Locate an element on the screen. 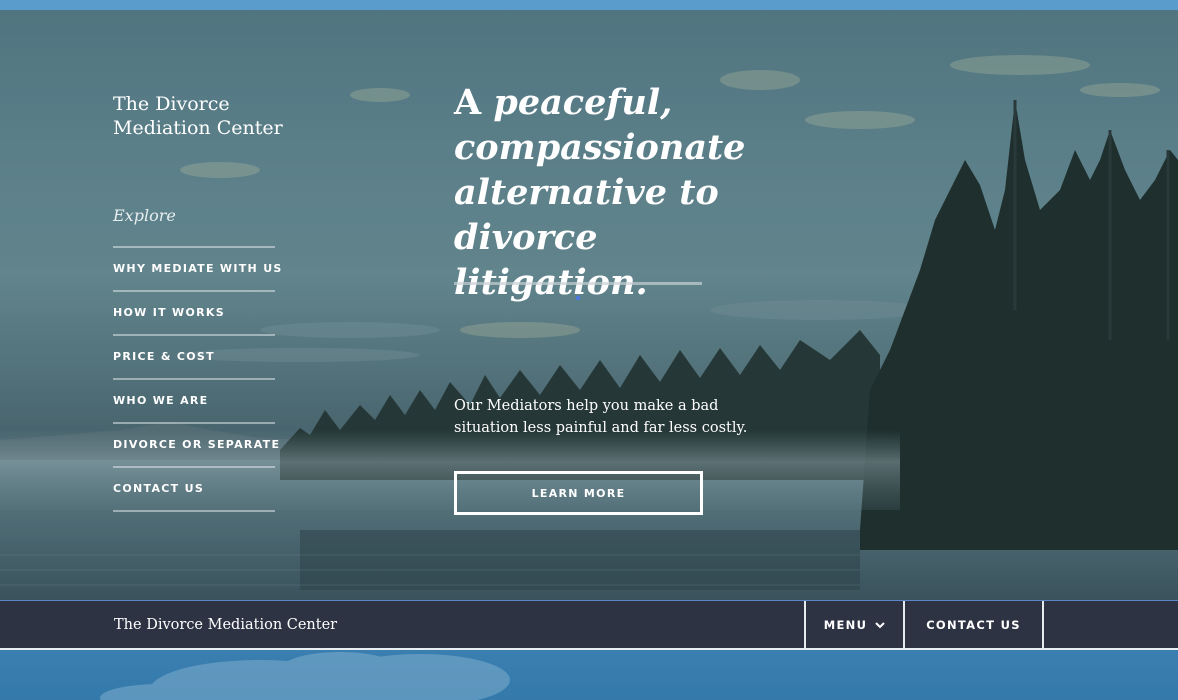 Image resolution: width=1178 pixels, height=700 pixels. nav-divider is located at coordinates (194, 511).